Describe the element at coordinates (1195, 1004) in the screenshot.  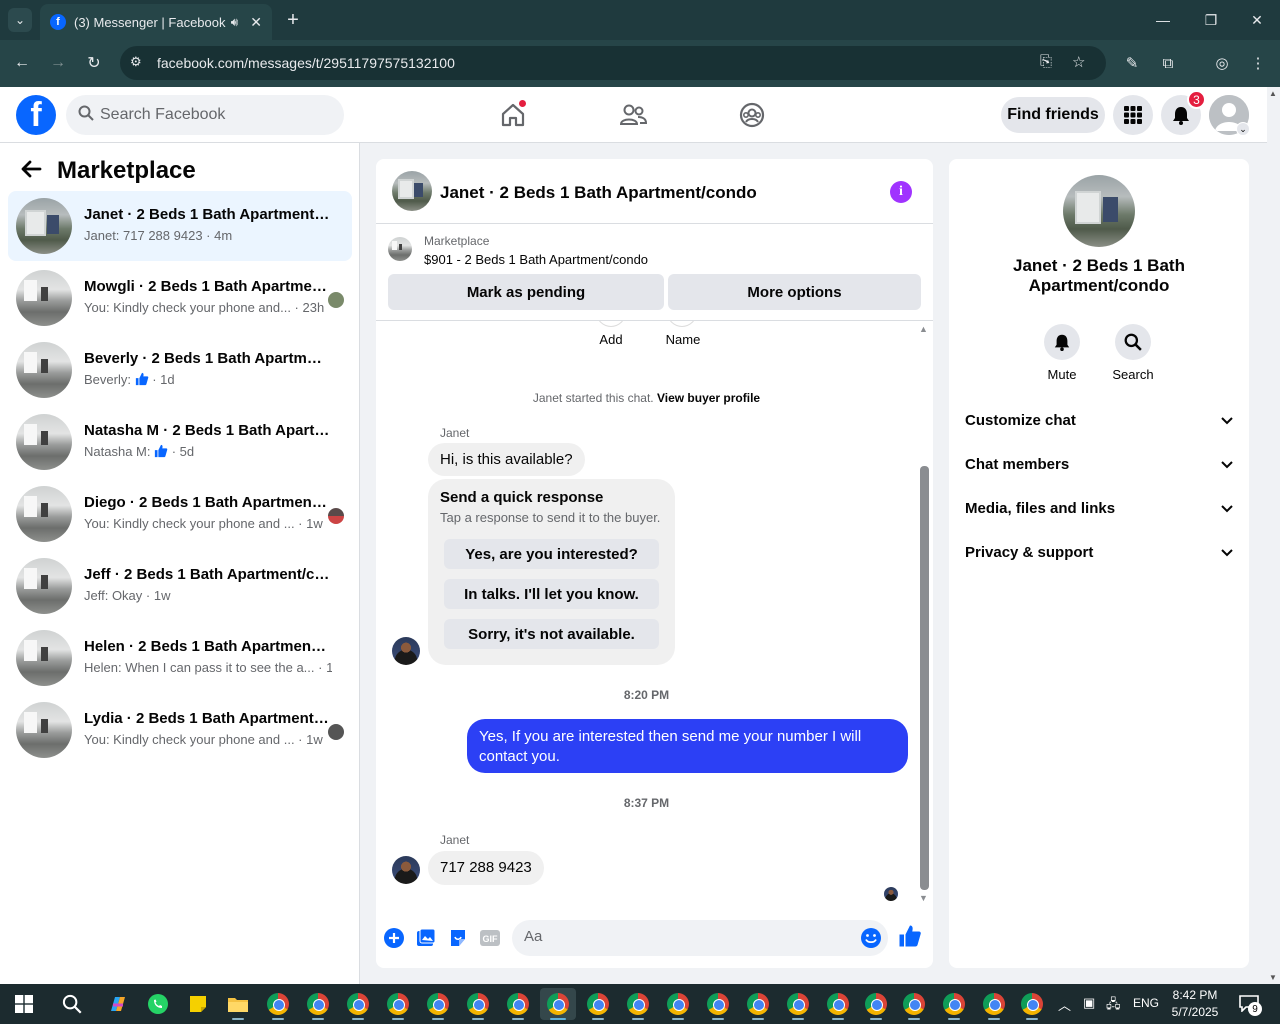
I see `taskbar-clock: 8:42 PM 5/7/2025` at that location.